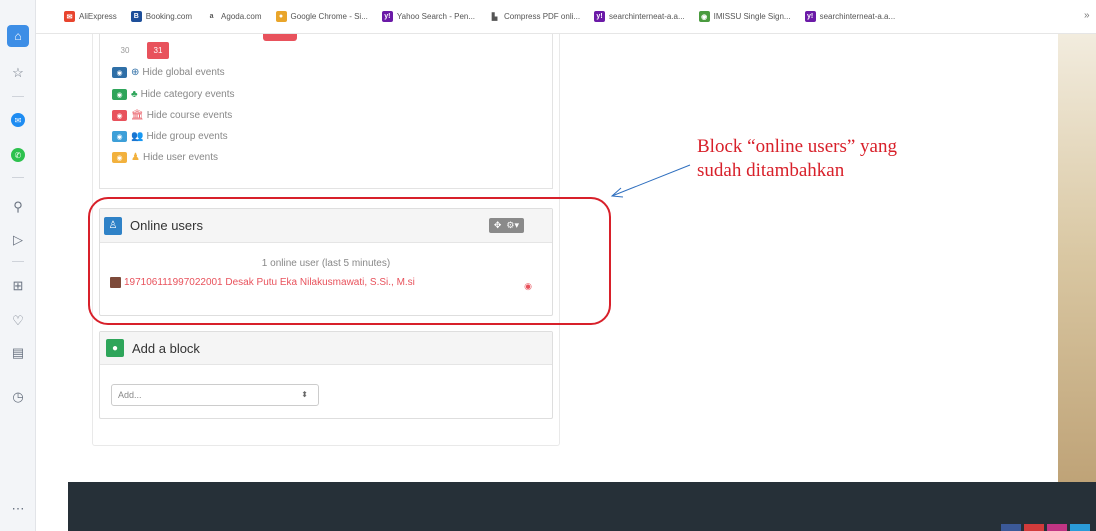 This screenshot has height=531, width=1096. What do you see at coordinates (125, 50) in the screenshot?
I see `calendar-day: 30` at bounding box center [125, 50].